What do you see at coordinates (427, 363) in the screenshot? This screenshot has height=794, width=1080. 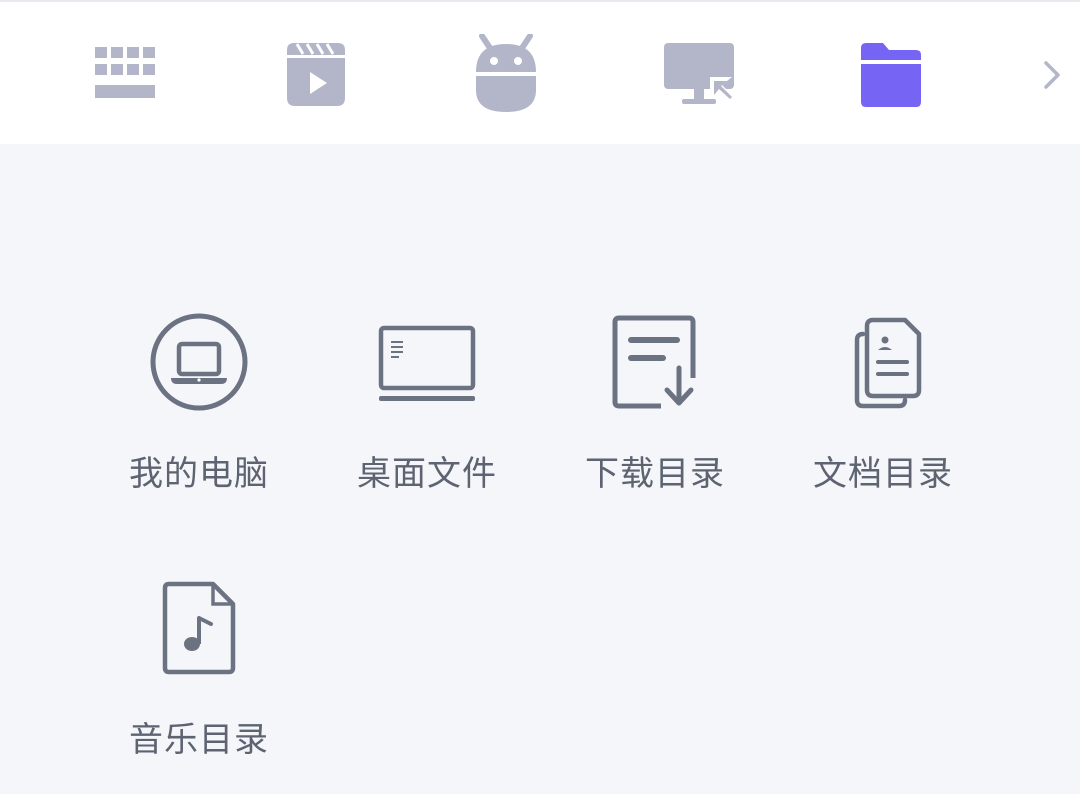 I see `desktop-monitor-icon` at bounding box center [427, 363].